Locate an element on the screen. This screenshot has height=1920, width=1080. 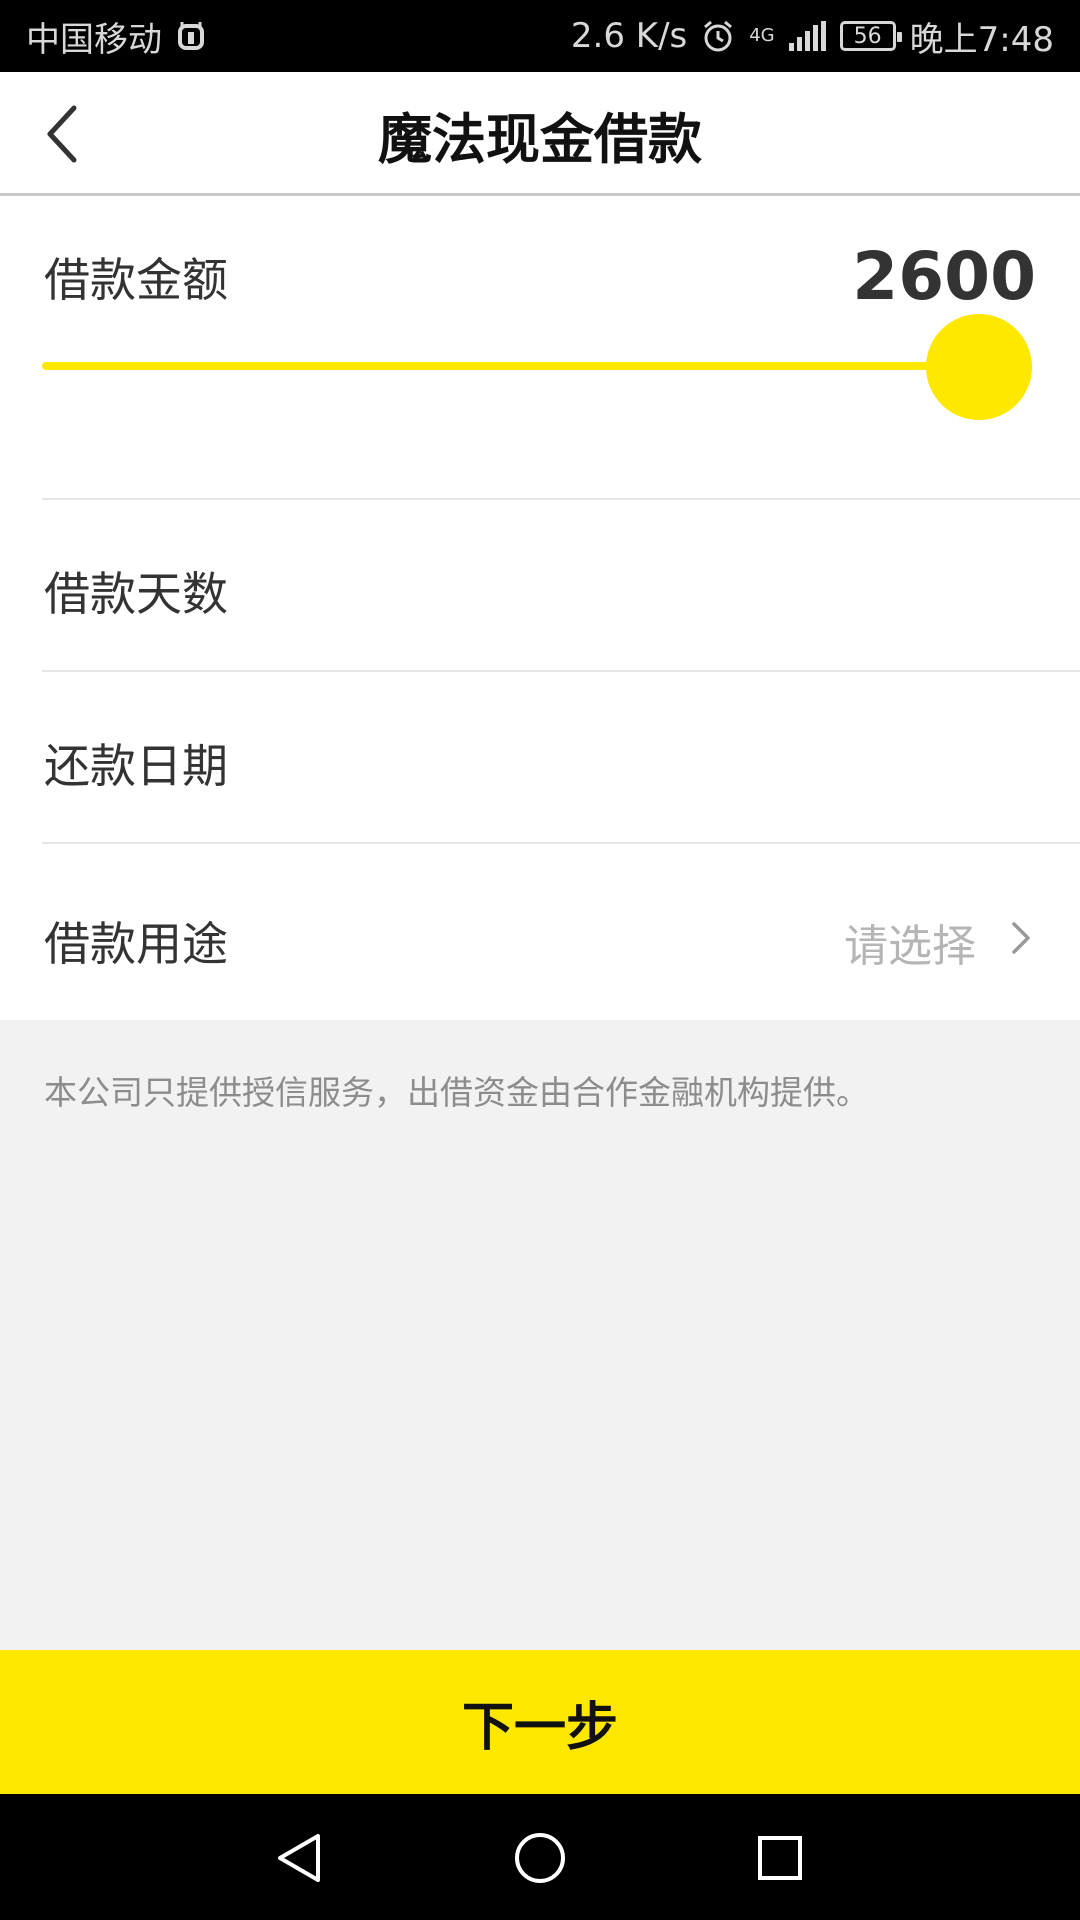
status-right: 2.6 K/s 4G 56 晚上7:48 is located at coordinates (812, 36).